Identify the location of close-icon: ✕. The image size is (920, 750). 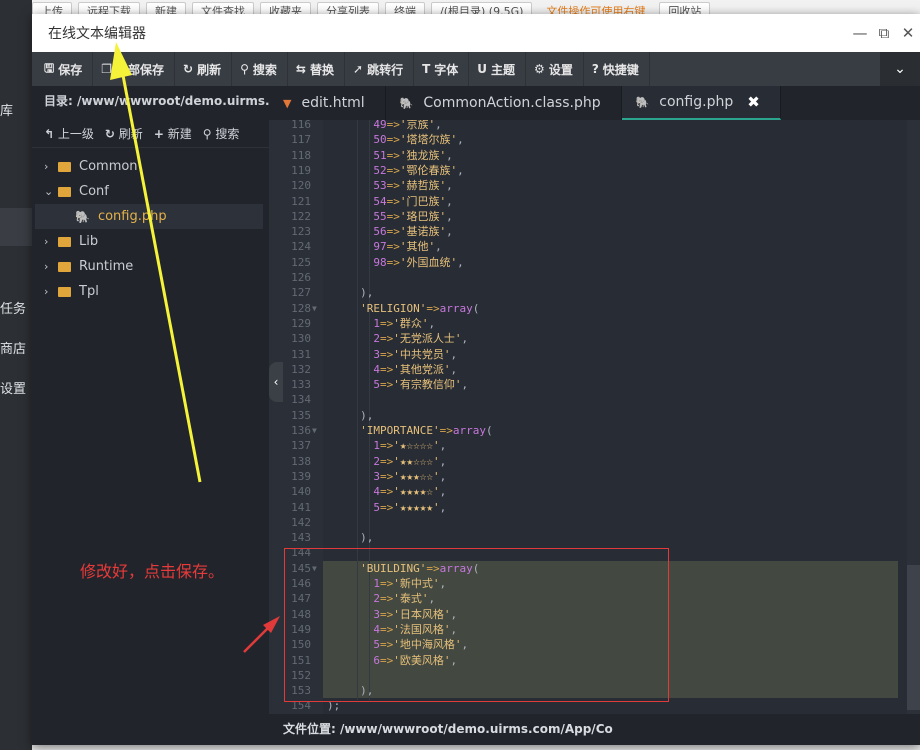
(908, 33).